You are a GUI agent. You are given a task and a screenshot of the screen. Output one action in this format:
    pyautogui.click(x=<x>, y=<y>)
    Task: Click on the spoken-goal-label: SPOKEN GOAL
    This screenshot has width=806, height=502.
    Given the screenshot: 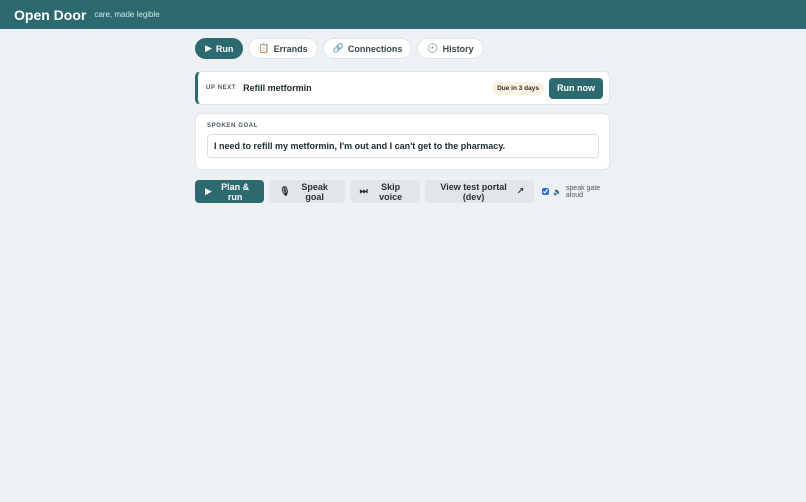 What is the action you would take?
    pyautogui.click(x=232, y=126)
    